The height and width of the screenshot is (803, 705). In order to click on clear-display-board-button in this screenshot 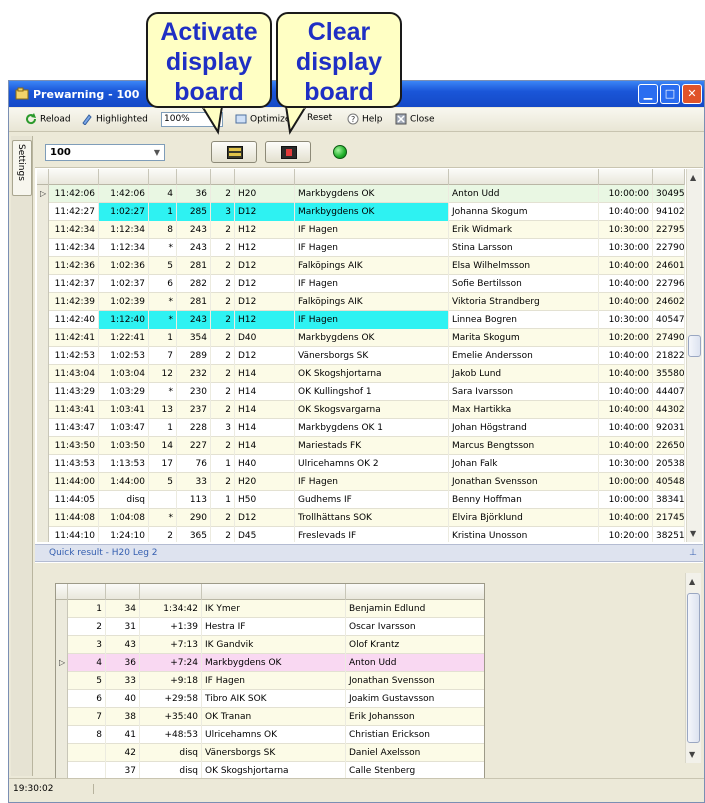, I will do `click(288, 152)`.